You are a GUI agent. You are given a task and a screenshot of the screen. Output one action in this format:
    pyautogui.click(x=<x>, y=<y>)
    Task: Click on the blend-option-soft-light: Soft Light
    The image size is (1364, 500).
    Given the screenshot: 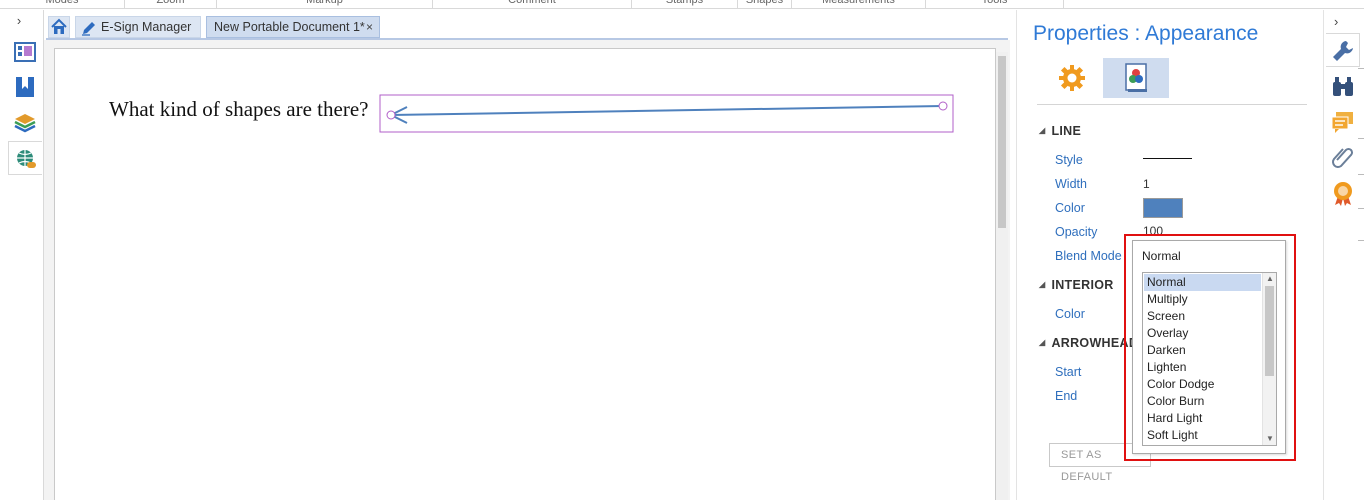 What is the action you would take?
    pyautogui.click(x=1202, y=435)
    